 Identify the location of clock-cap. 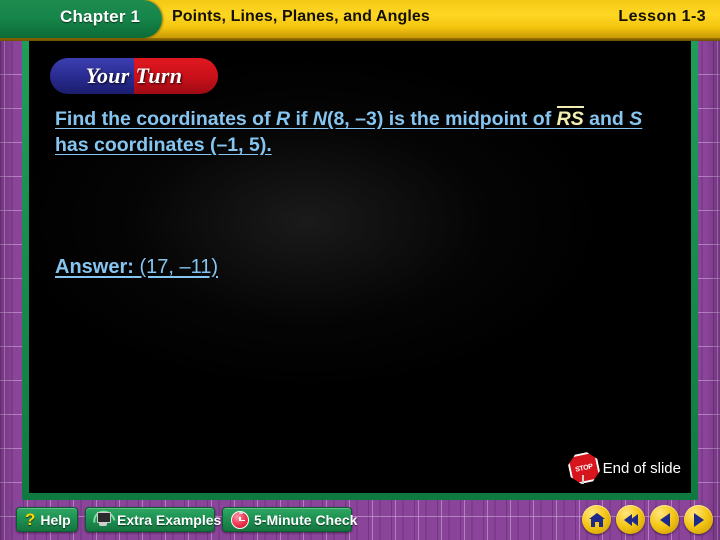
(241, 512).